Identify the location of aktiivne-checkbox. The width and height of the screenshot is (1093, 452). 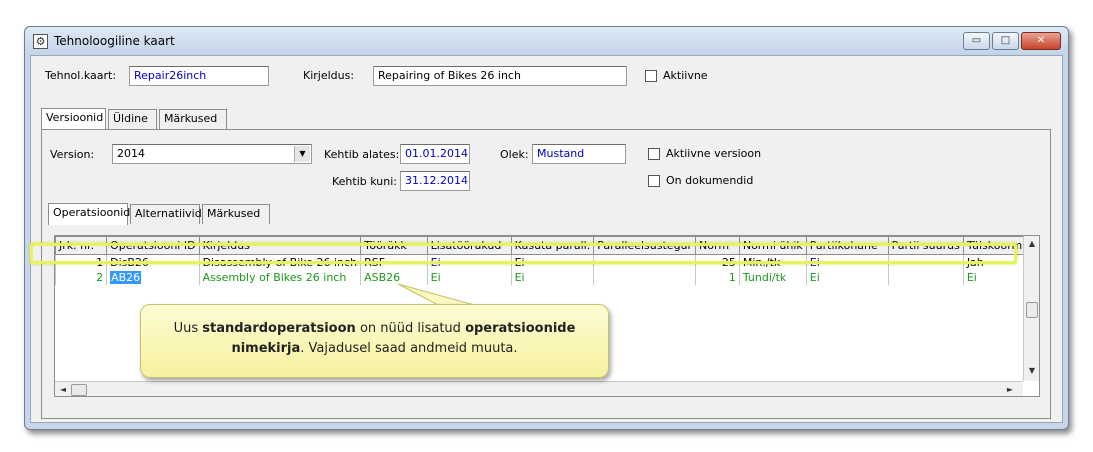
(651, 76).